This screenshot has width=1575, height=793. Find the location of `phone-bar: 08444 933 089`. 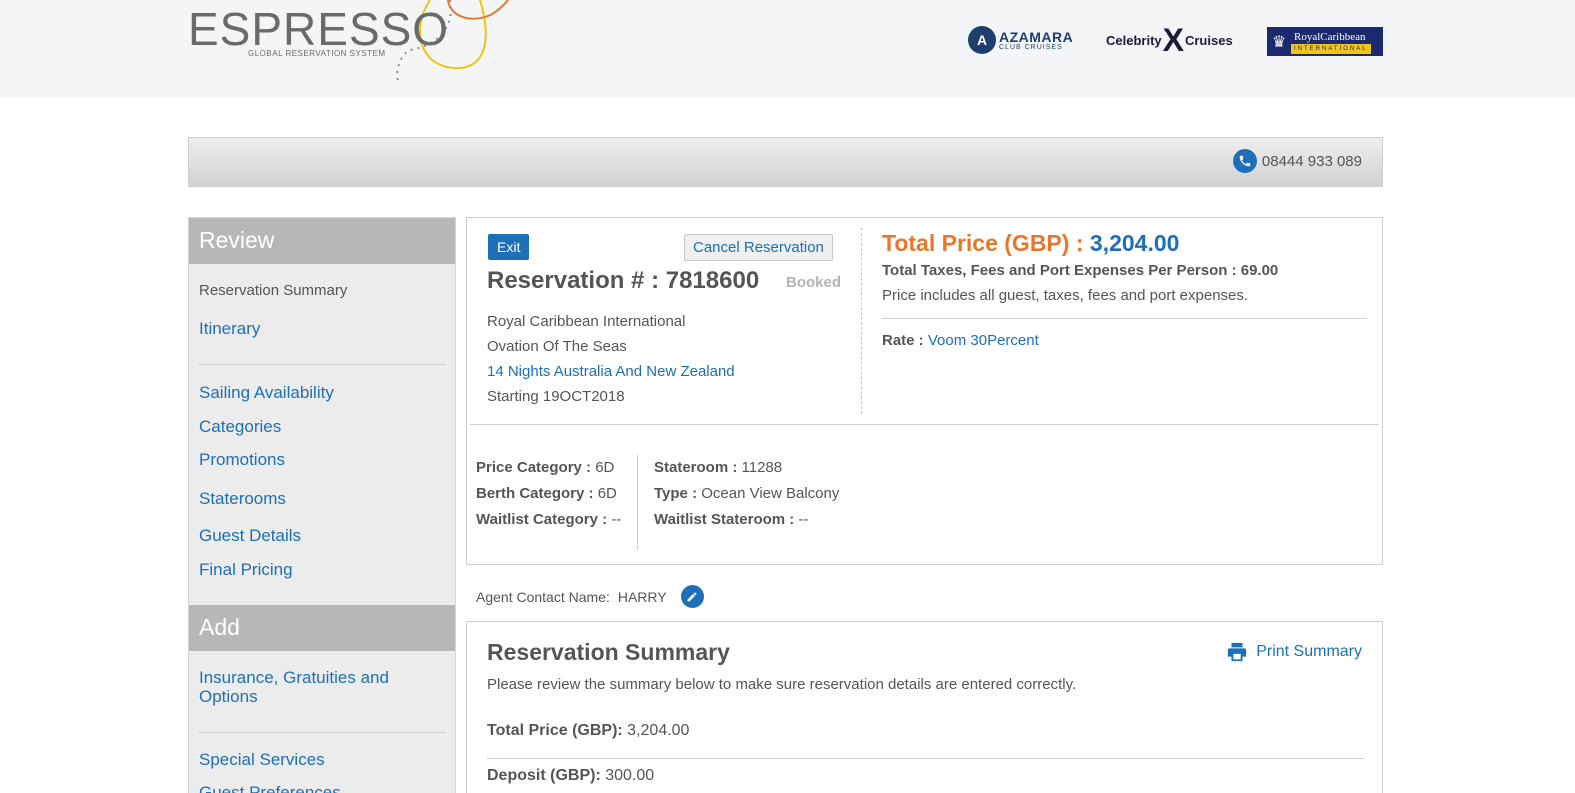

phone-bar: 08444 933 089 is located at coordinates (785, 162).